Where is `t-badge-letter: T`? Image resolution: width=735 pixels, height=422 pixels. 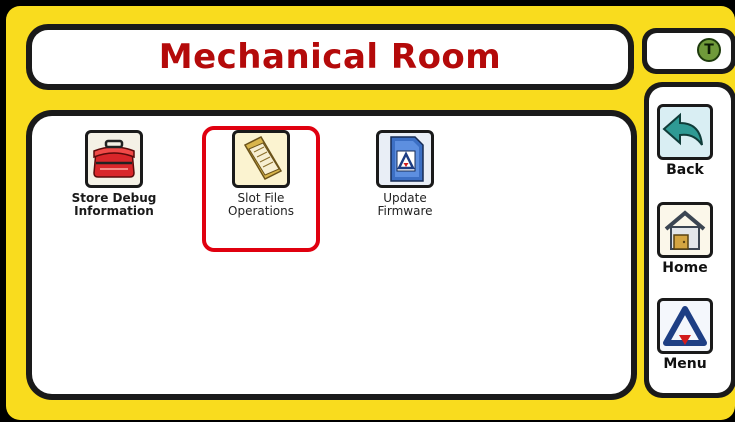
t-badge-letter: T is located at coordinates (709, 50).